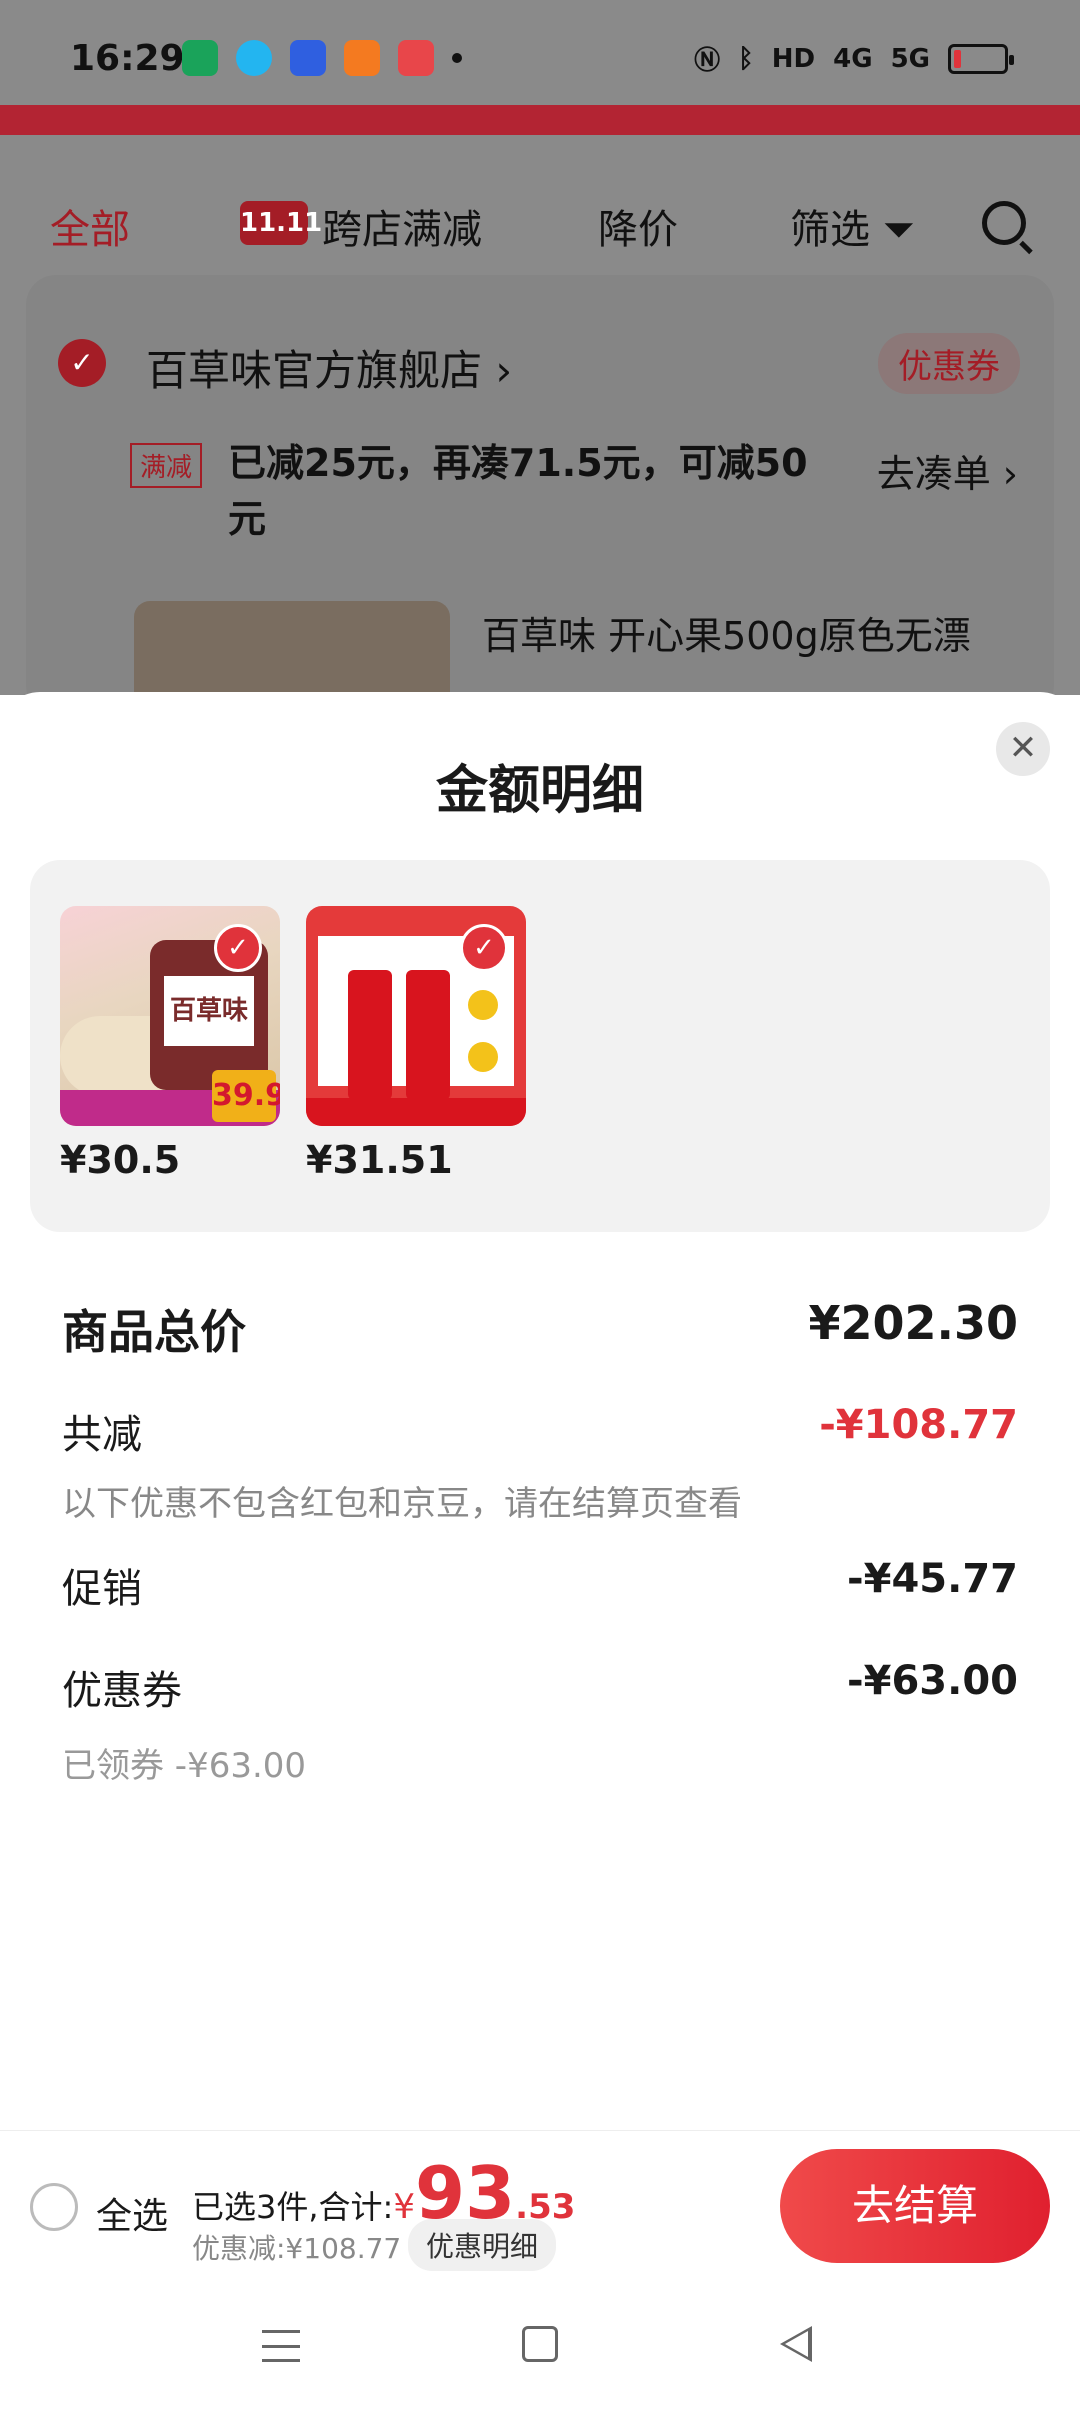 This screenshot has height=2412, width=1080. I want to click on promo-value: -¥45.77, so click(932, 1579).